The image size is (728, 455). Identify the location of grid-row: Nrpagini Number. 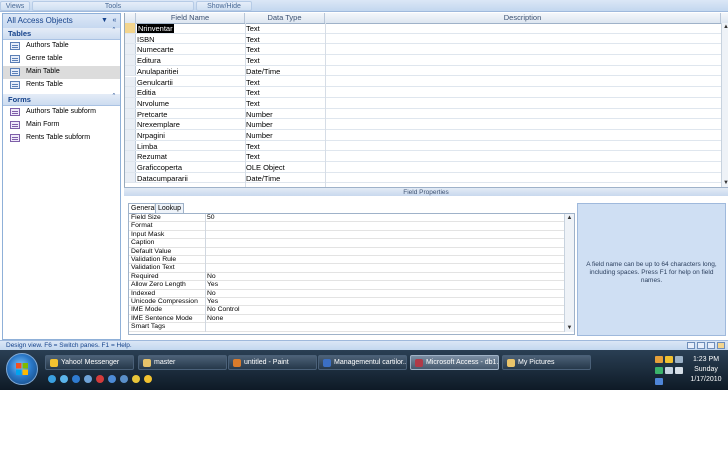
(423, 135).